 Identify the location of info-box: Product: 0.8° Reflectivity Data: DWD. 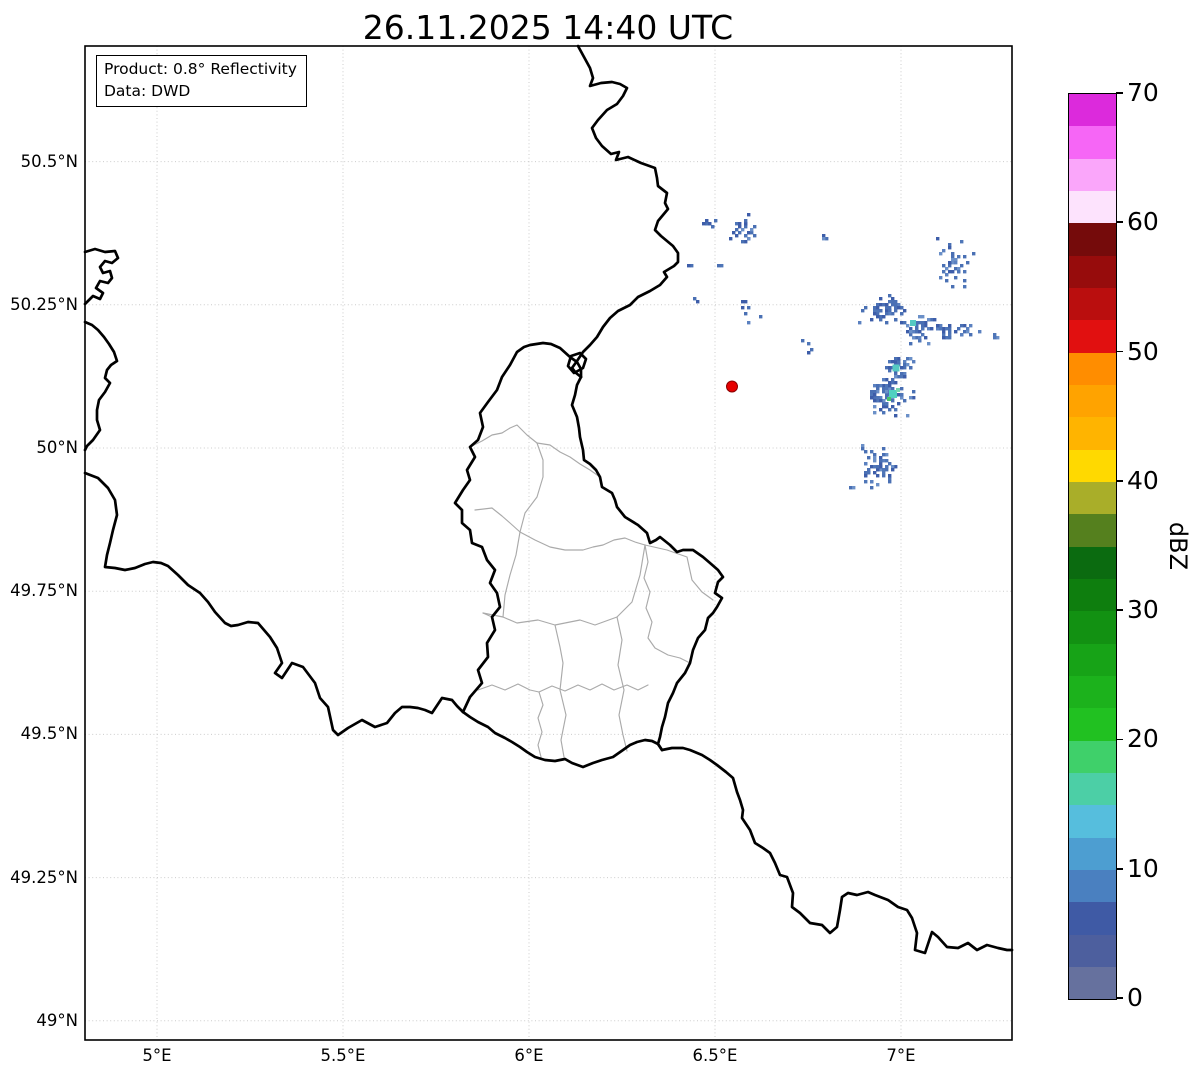
(201, 81).